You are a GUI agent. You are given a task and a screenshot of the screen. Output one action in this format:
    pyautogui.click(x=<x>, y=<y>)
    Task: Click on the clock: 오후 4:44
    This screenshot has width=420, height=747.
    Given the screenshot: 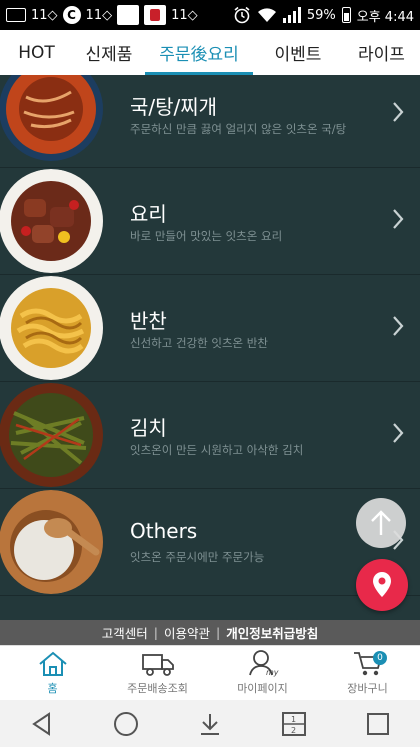 What is the action you would take?
    pyautogui.click(x=385, y=17)
    